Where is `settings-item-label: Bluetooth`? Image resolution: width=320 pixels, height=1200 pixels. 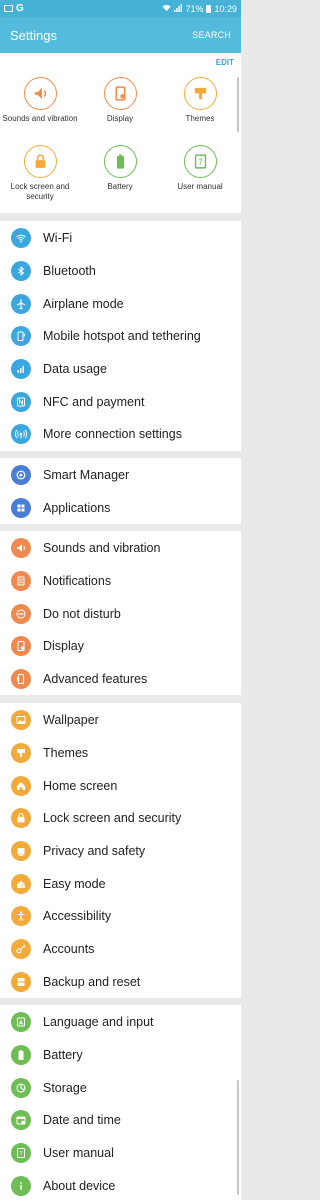 settings-item-label: Bluetooth is located at coordinates (69, 271).